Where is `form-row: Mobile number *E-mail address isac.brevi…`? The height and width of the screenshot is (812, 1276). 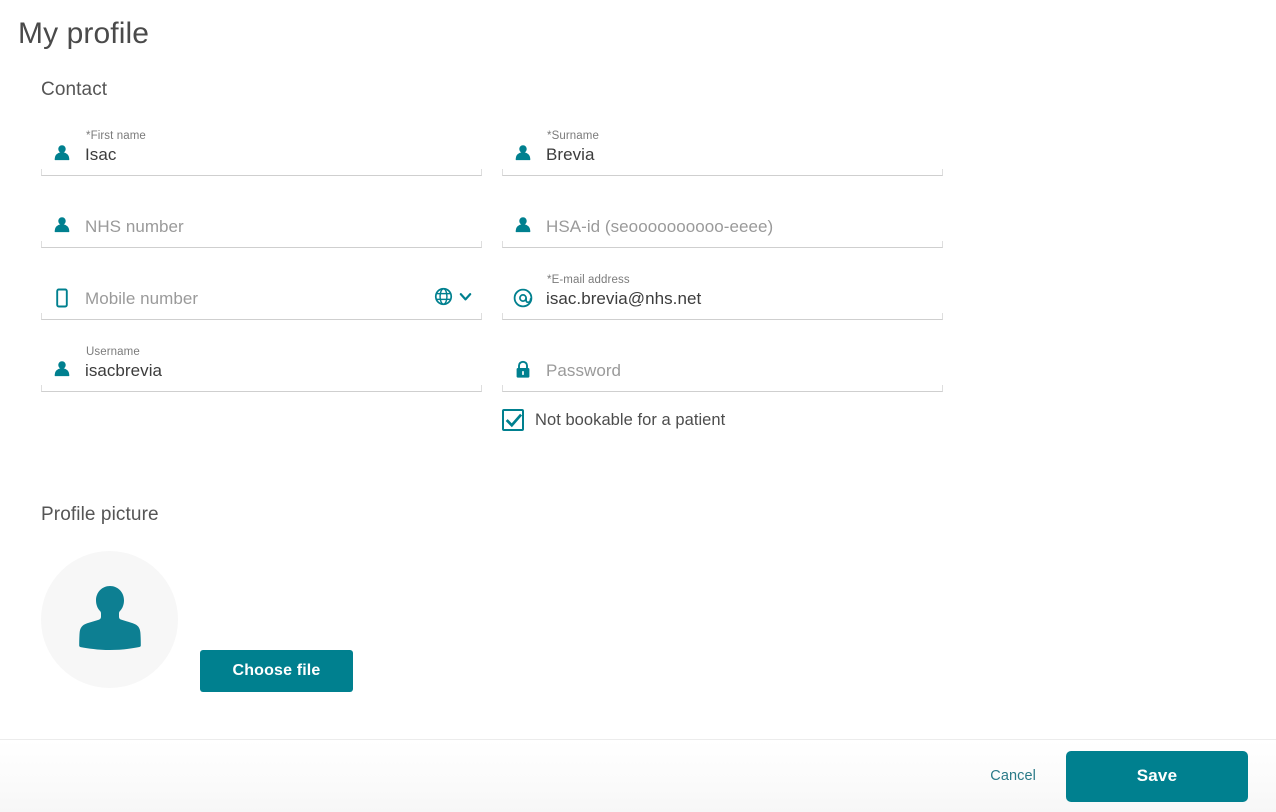
form-row: Mobile number *E-mail address isac.brevi… is located at coordinates (493, 302).